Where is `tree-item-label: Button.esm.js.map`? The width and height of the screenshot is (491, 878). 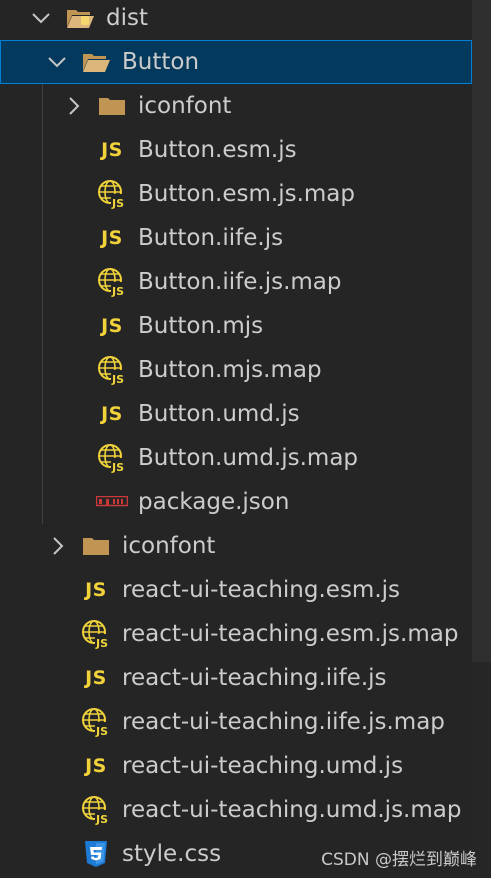 tree-item-label: Button.esm.js.map is located at coordinates (246, 194).